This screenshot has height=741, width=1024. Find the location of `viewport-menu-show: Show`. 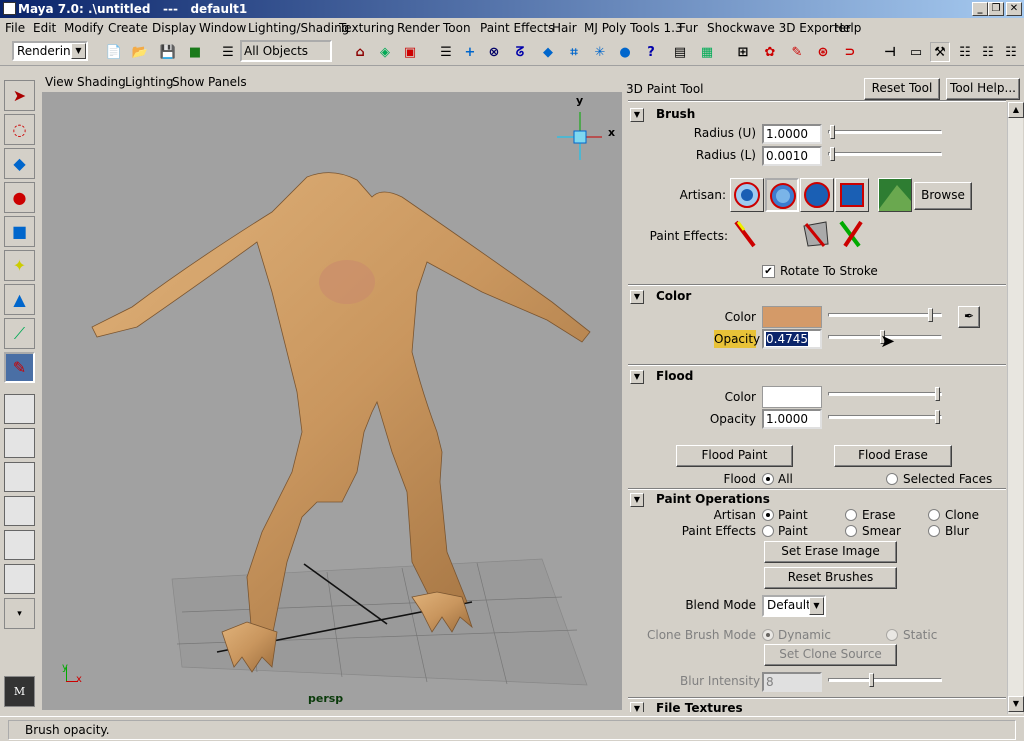

viewport-menu-show: Show is located at coordinates (188, 82).